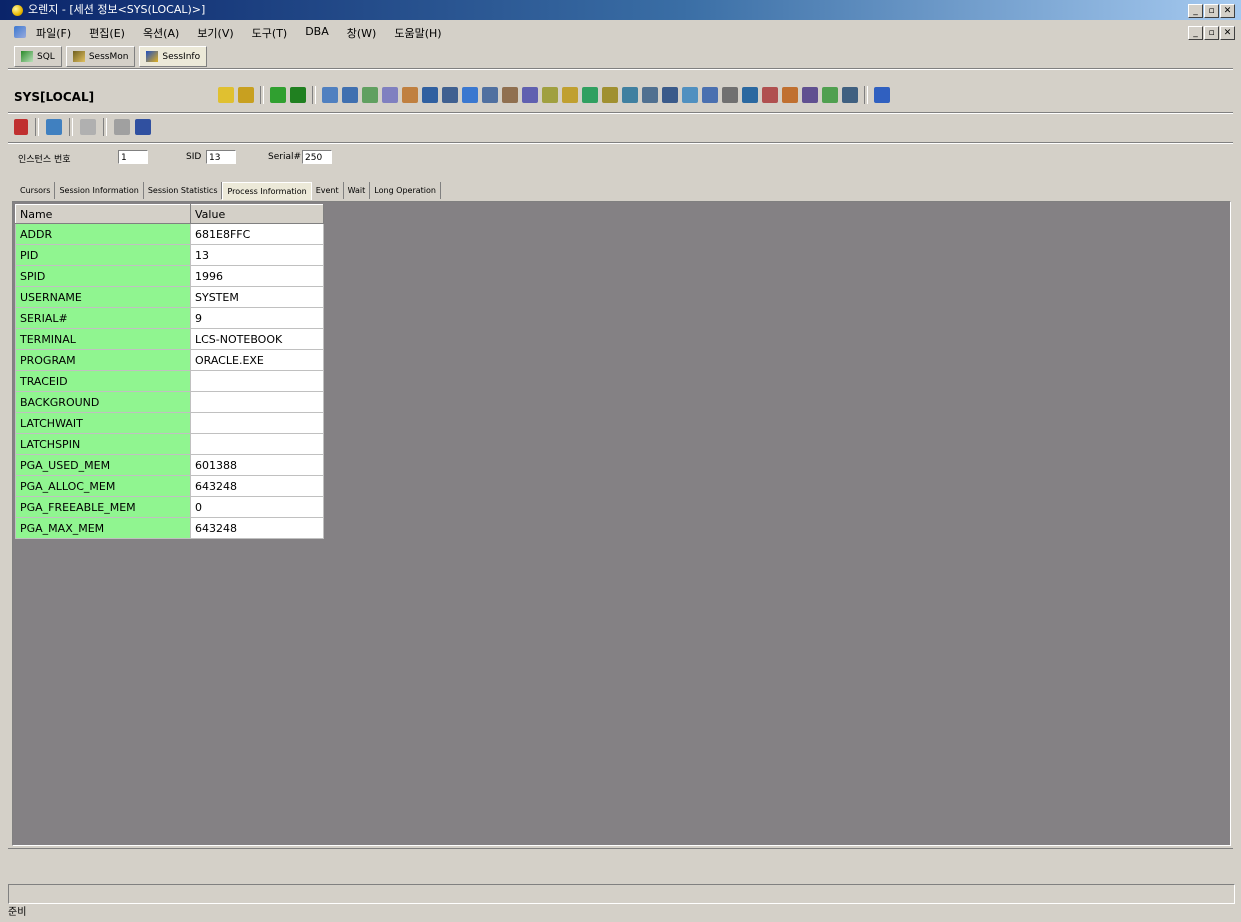  I want to click on name-cell: SPID, so click(103, 276).